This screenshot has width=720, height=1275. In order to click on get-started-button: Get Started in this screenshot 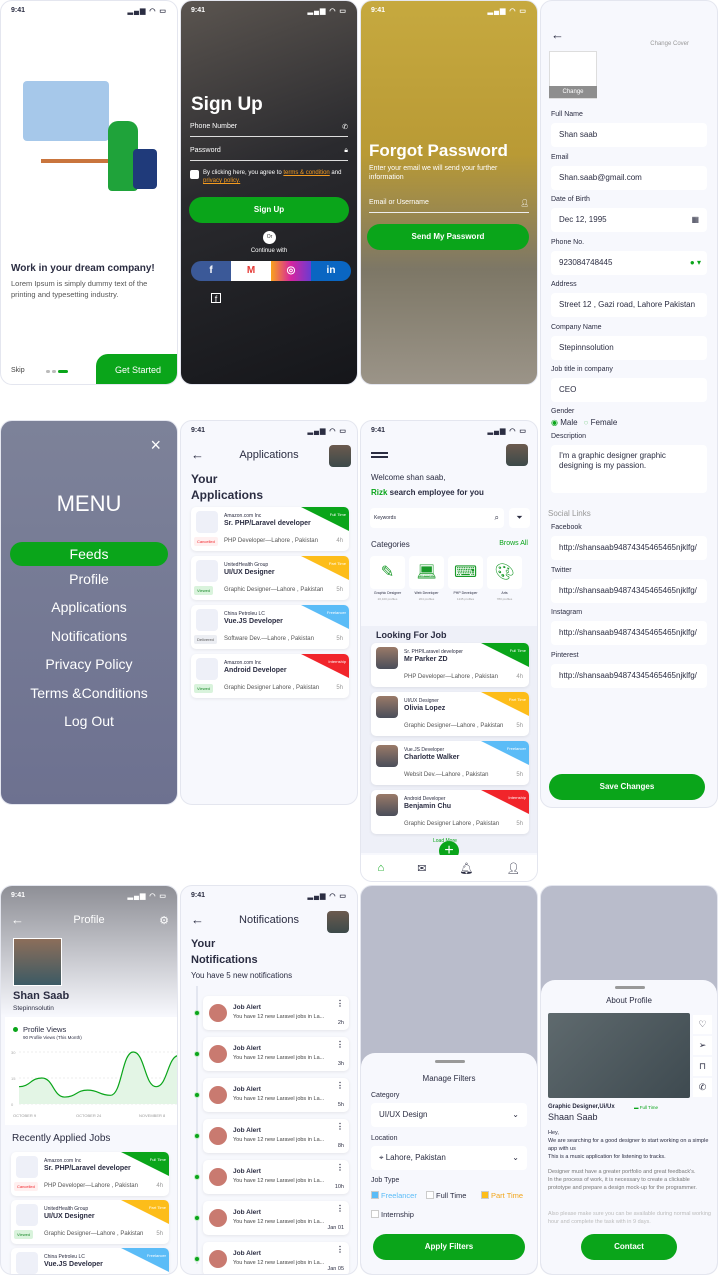, I will do `click(136, 369)`.